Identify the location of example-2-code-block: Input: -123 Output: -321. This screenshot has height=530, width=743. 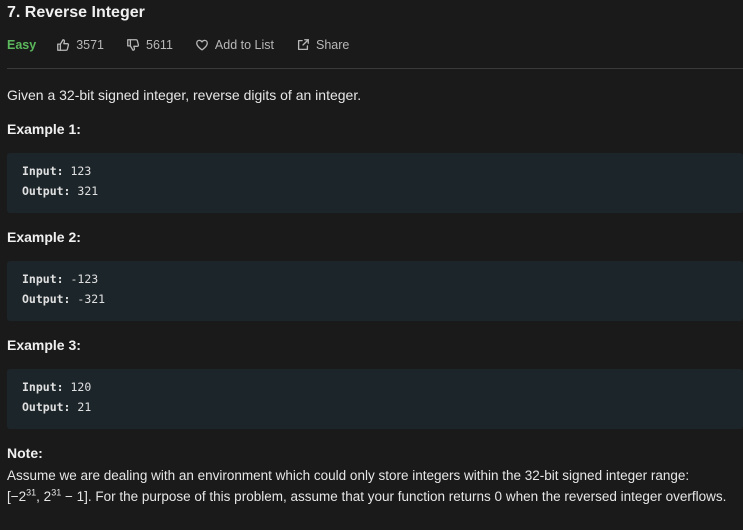
(375, 291).